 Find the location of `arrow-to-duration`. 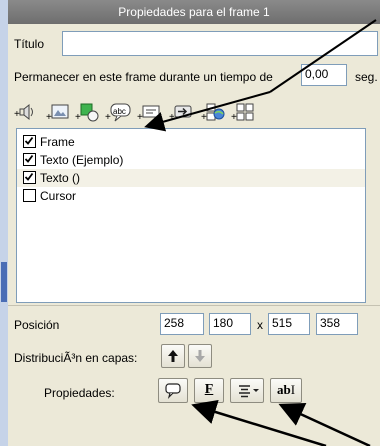

arrow-to-duration is located at coordinates (323, 56).